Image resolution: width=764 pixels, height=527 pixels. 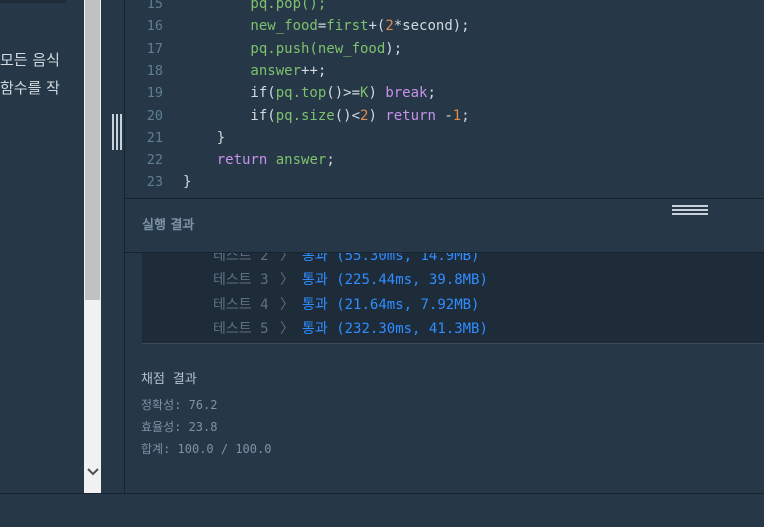 What do you see at coordinates (444, 226) in the screenshot?
I see `output-header` at bounding box center [444, 226].